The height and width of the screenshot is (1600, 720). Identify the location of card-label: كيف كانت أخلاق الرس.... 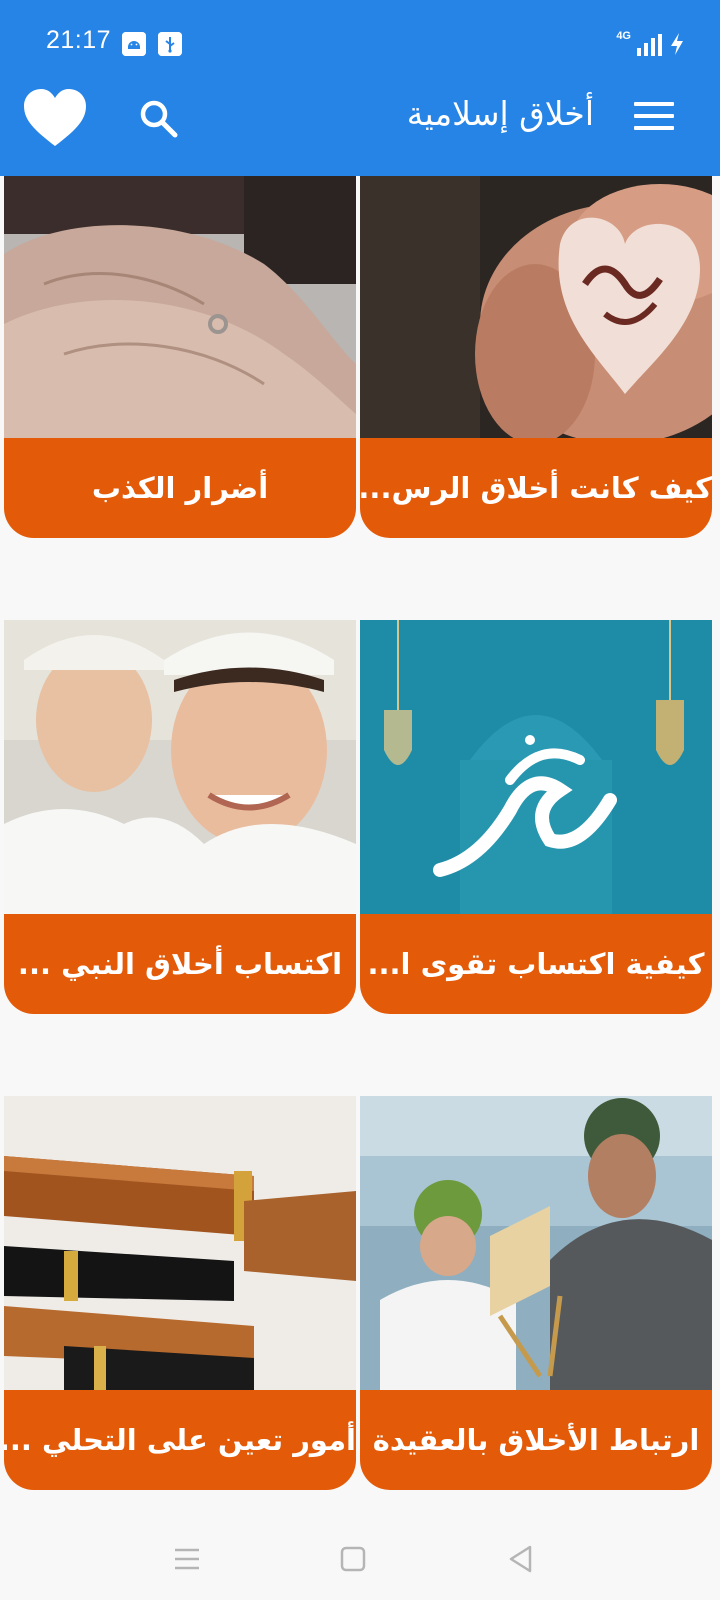
(536, 488).